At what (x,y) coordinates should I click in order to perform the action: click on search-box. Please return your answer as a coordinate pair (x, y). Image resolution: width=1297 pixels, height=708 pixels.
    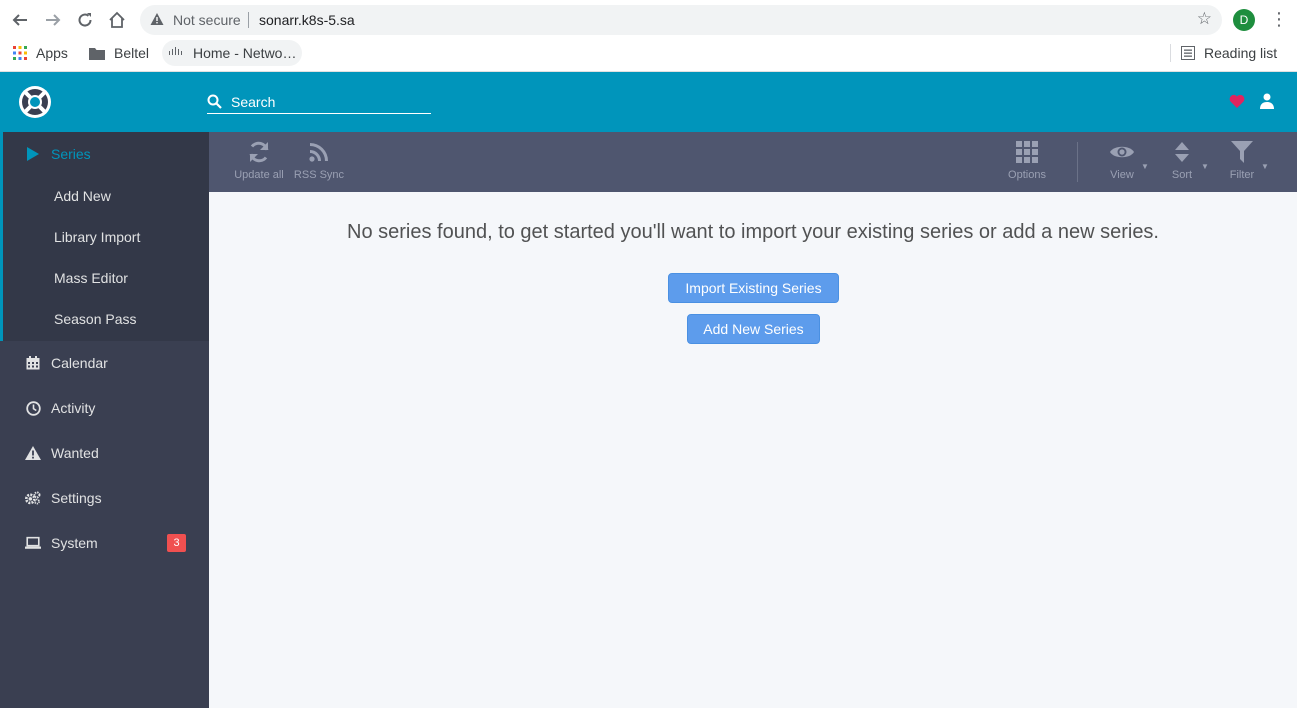
    Looking at the image, I should click on (319, 103).